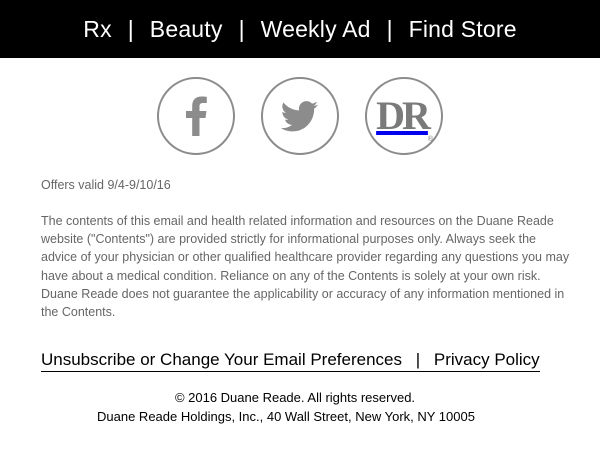  What do you see at coordinates (106, 185) in the screenshot?
I see `offers-valid-text: Offers valid 9/4-9/10/16` at bounding box center [106, 185].